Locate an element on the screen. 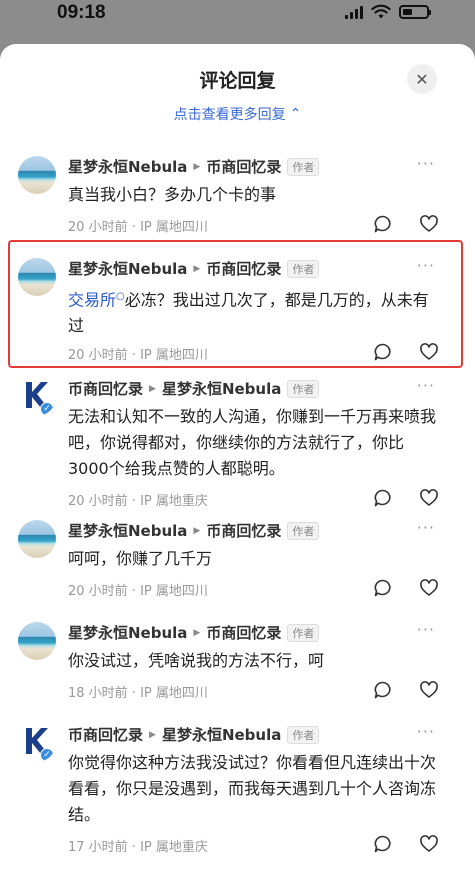 This screenshot has height=875, width=475. comment-text: 你没试过，凭啥说我的方法不行，呵 is located at coordinates (255, 661).